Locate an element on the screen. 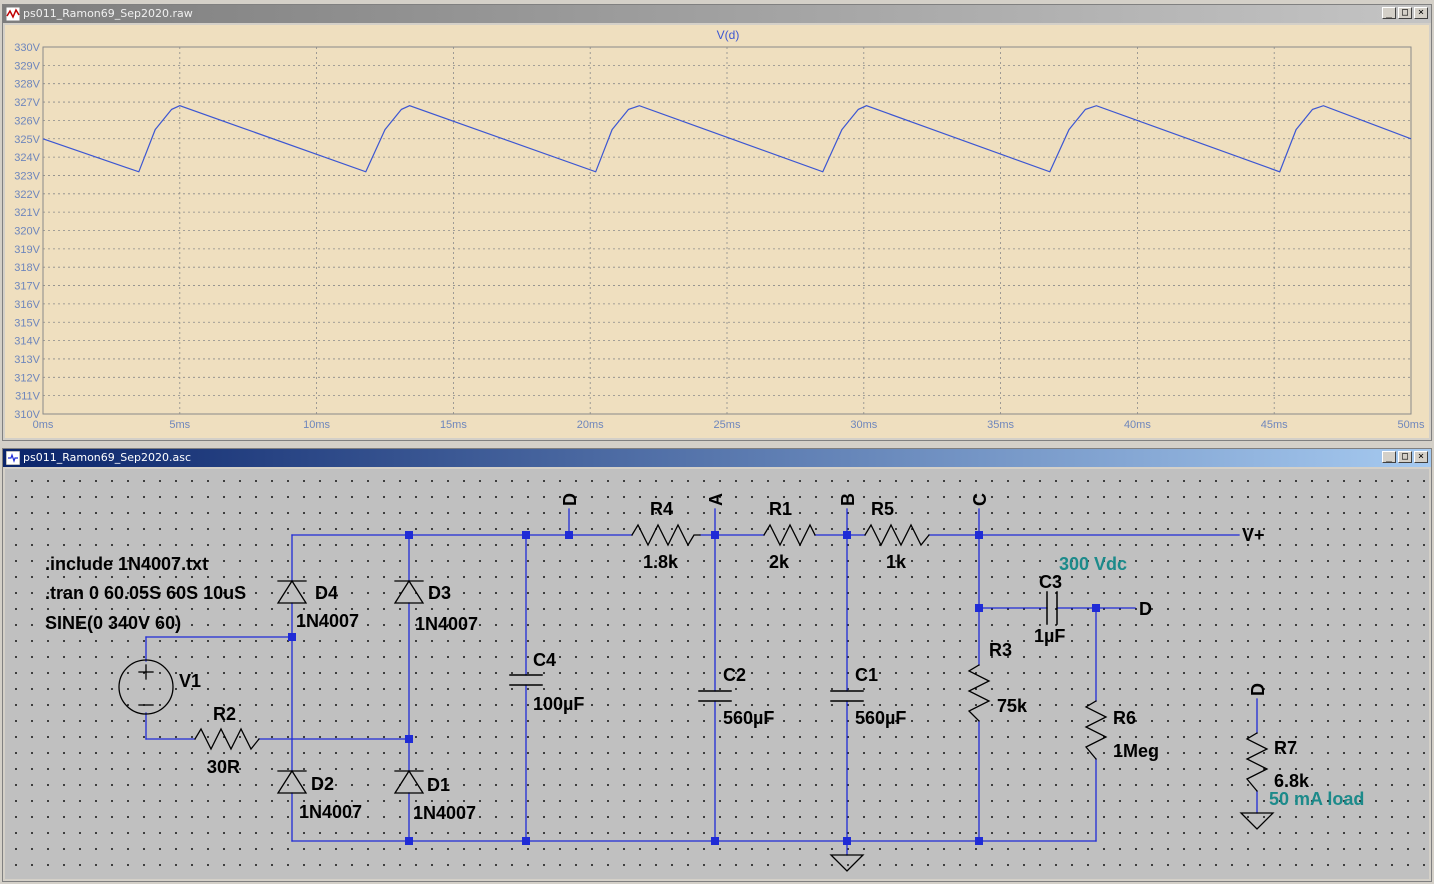  ground-symbol is located at coordinates (847, 863).